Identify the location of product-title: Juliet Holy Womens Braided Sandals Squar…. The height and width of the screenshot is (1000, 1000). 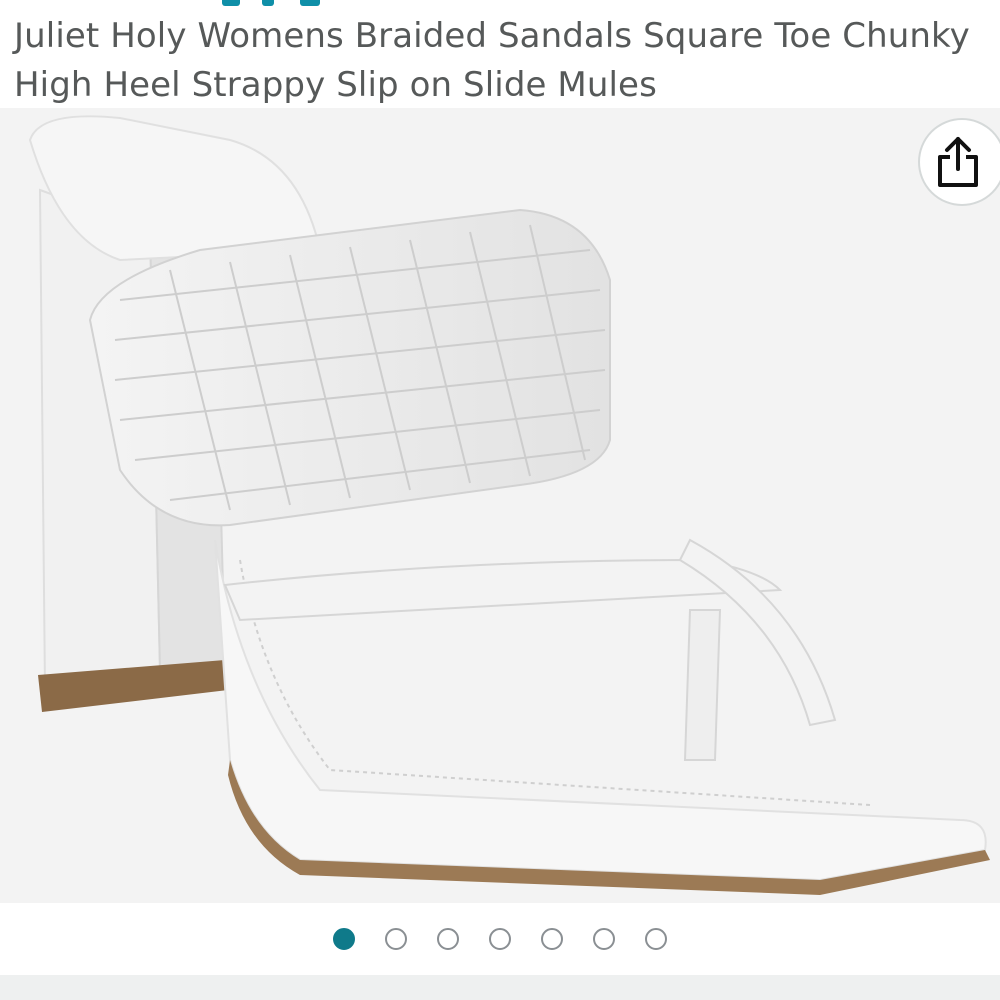
(494, 61).